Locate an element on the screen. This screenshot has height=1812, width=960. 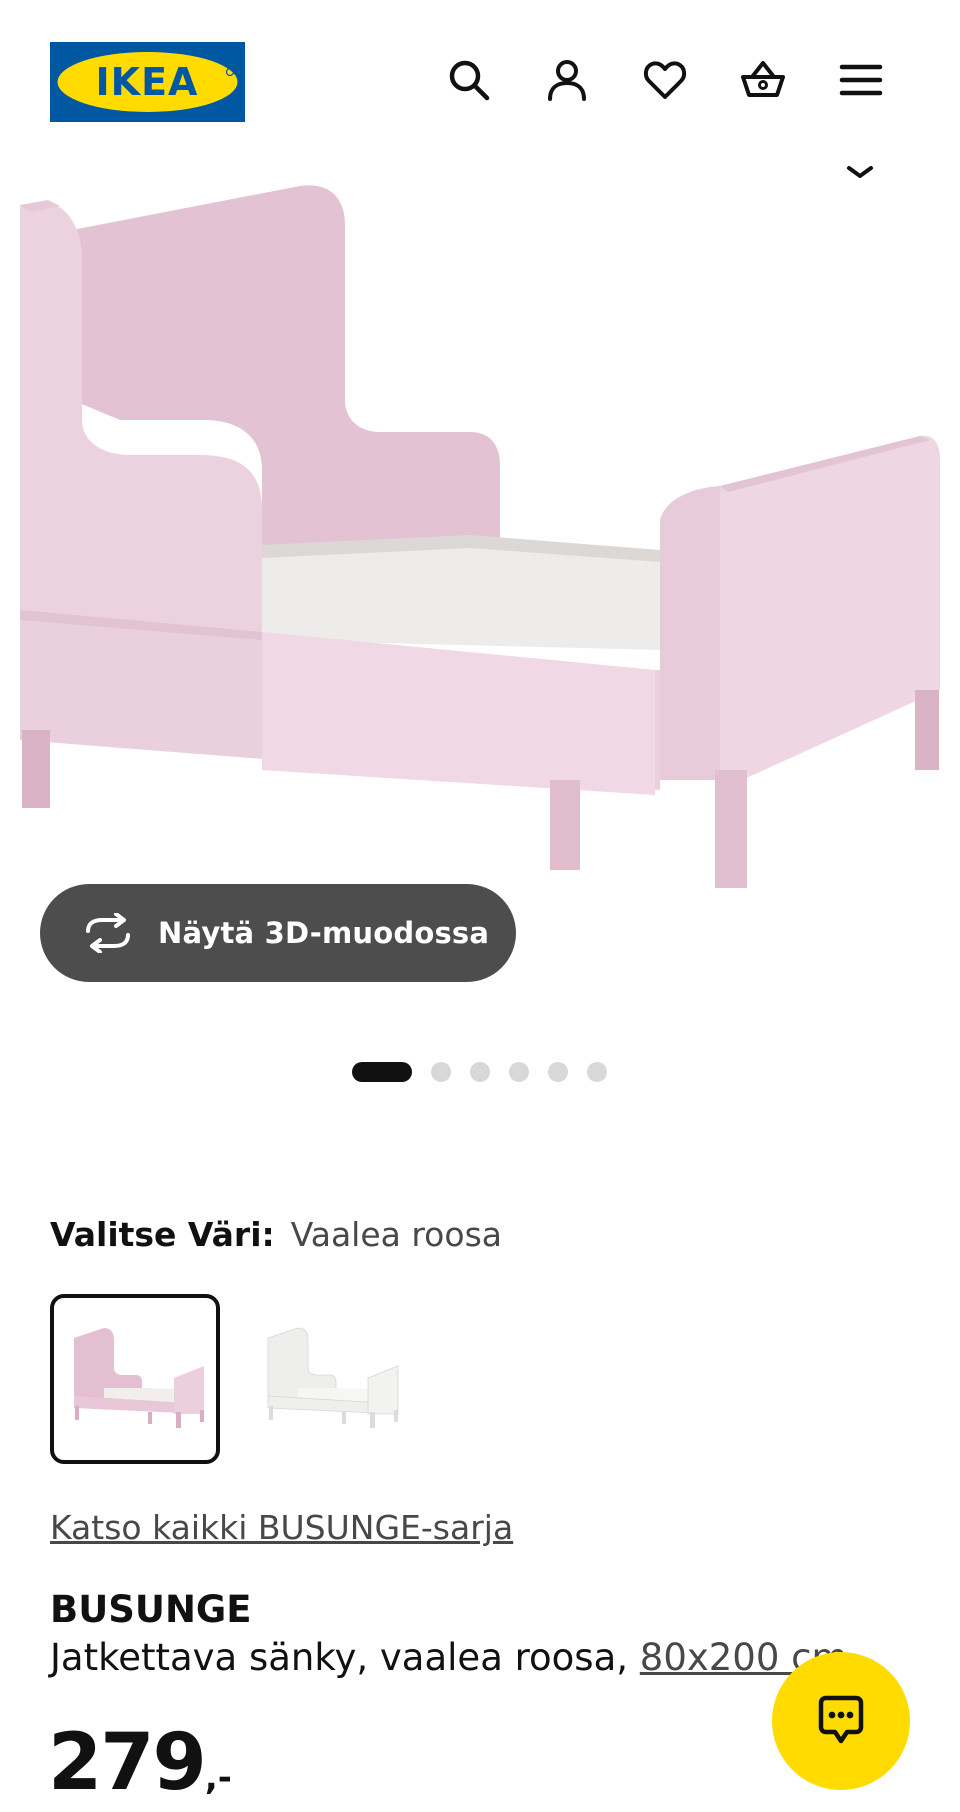
color-swatch-light-pink is located at coordinates (135, 1379).